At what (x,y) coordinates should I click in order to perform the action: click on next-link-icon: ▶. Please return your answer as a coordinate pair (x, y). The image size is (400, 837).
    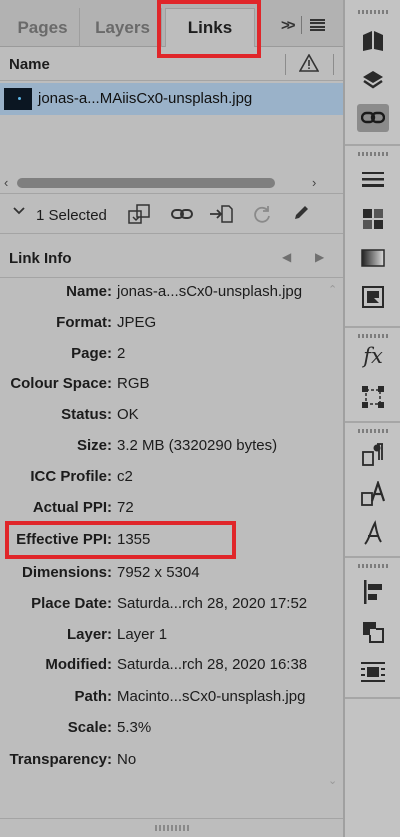
    Looking at the image, I should click on (319, 257).